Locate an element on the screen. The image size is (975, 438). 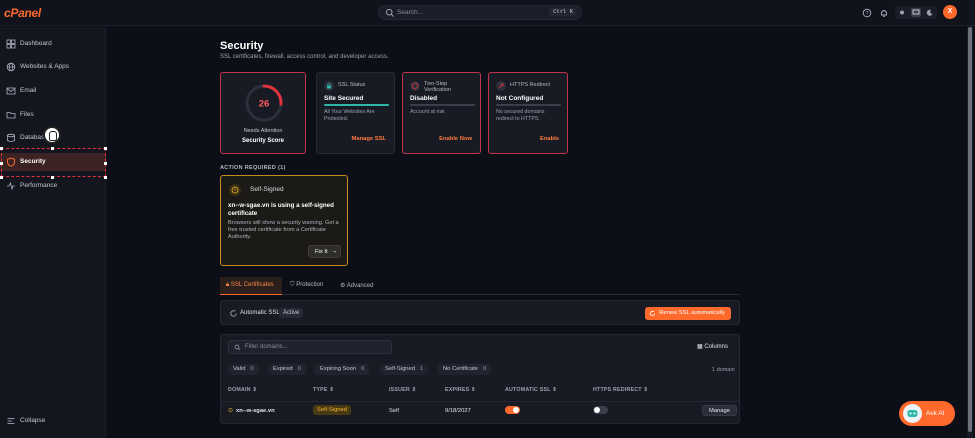
filter-chip-self-signed: Self-Signed 1 is located at coordinates (404, 369).